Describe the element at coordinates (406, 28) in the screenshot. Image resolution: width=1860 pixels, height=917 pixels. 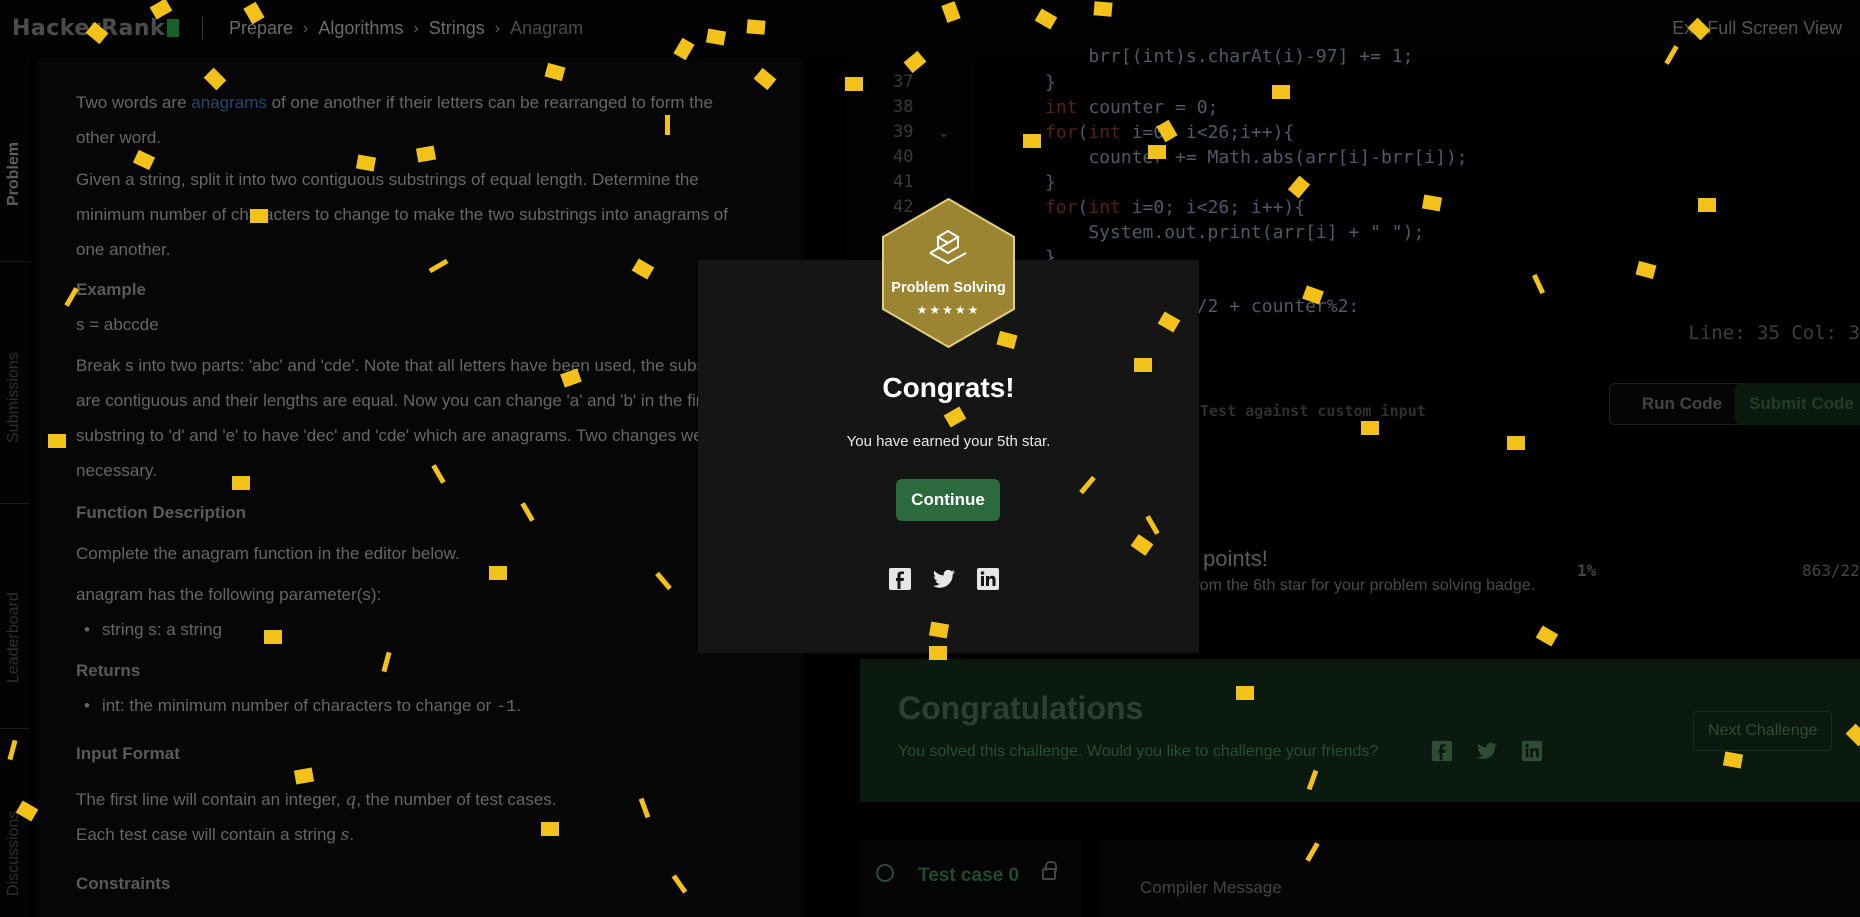
I see `breadcrumb: Prepare › Algorithms › Strings › Anagram` at that location.